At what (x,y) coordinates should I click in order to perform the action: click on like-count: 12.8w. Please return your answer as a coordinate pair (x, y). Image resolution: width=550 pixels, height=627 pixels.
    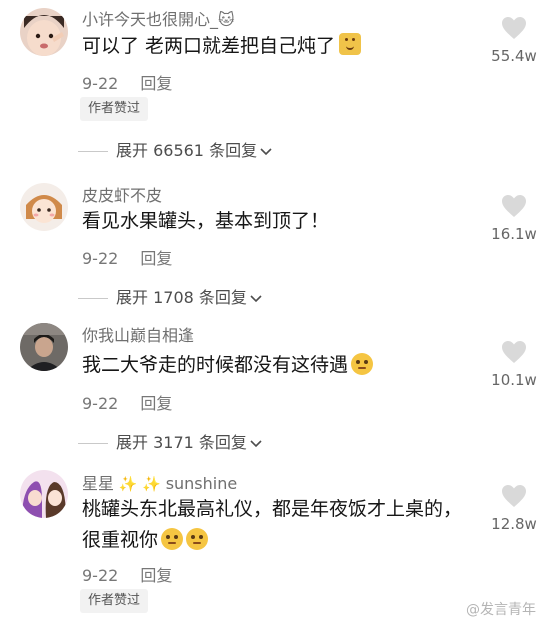
    Looking at the image, I should click on (514, 524).